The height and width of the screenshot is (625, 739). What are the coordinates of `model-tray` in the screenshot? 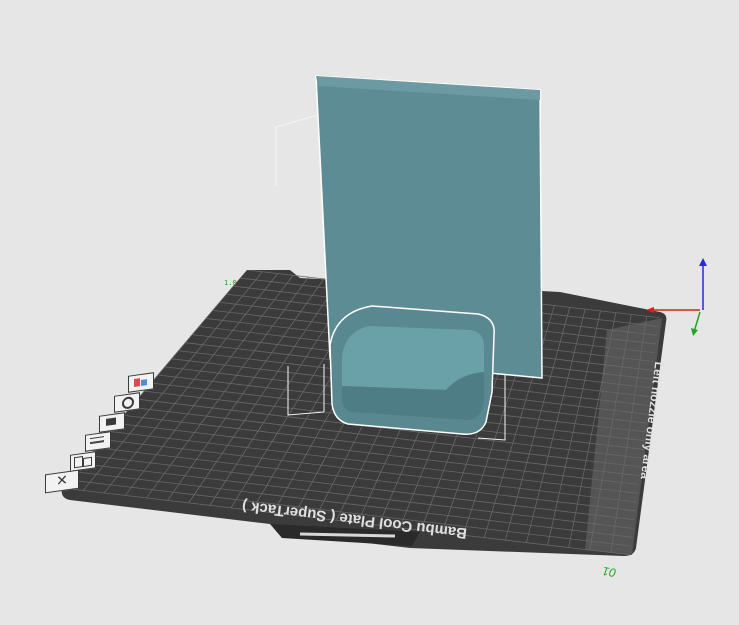 It's located at (412, 370).